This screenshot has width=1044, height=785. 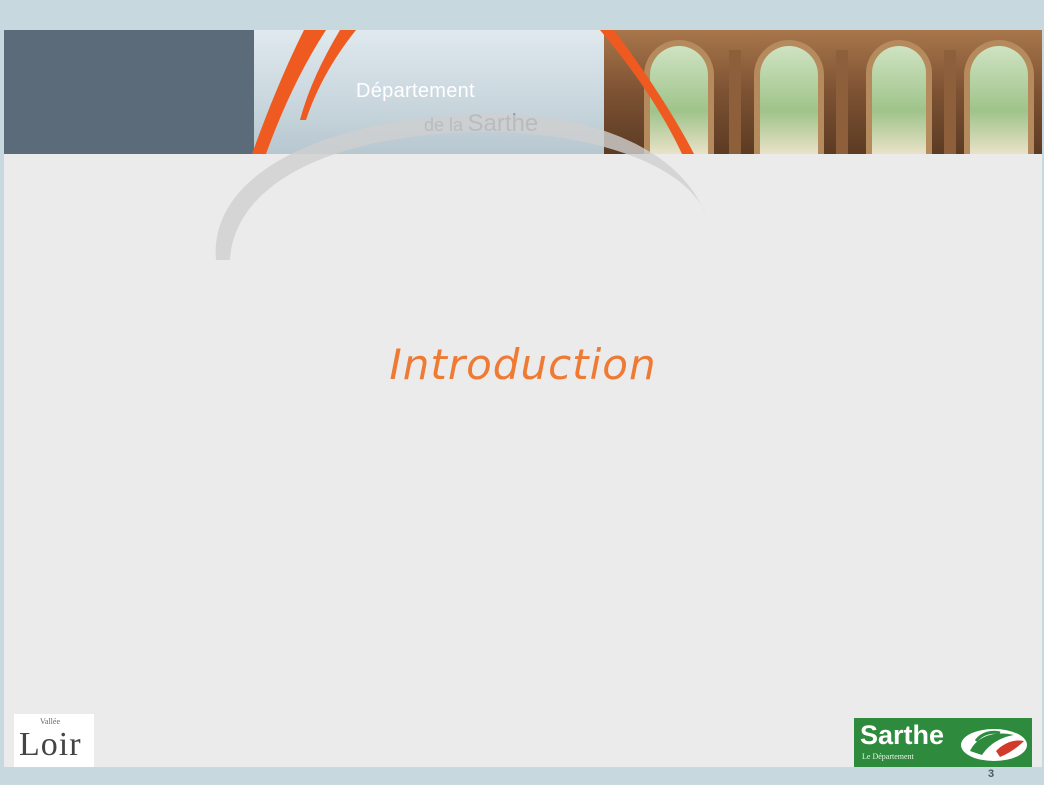 What do you see at coordinates (50, 721) in the screenshot?
I see `logo-vallee-text: Vallée` at bounding box center [50, 721].